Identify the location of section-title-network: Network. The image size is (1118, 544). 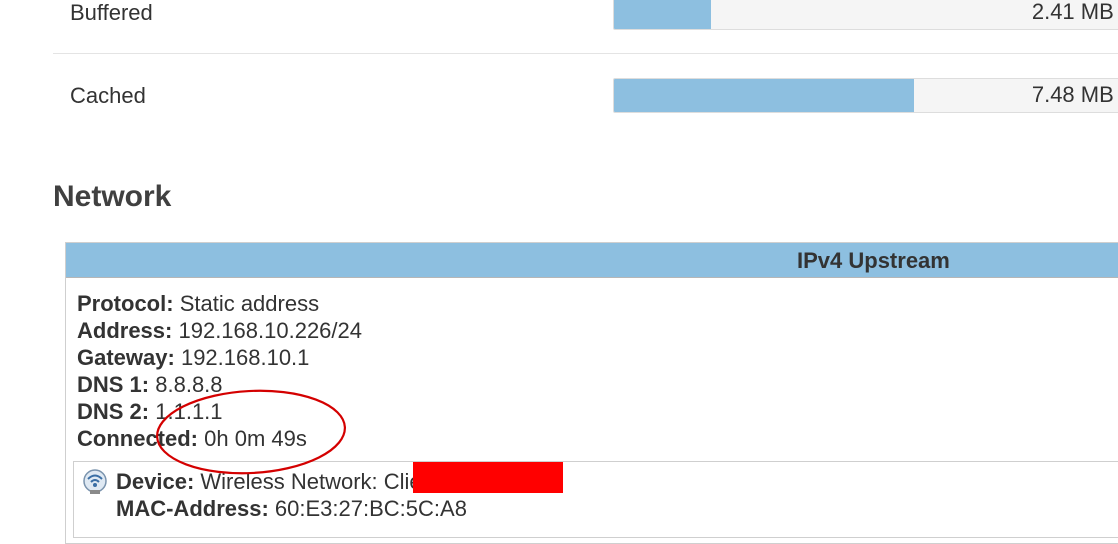
(112, 196).